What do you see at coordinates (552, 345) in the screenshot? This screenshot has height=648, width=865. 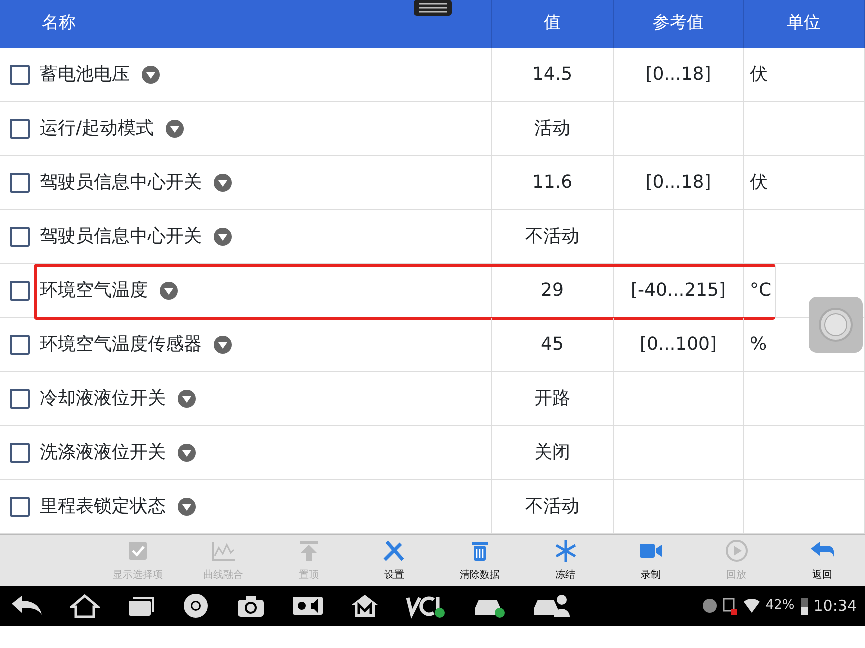 I see `value-text: 45` at bounding box center [552, 345].